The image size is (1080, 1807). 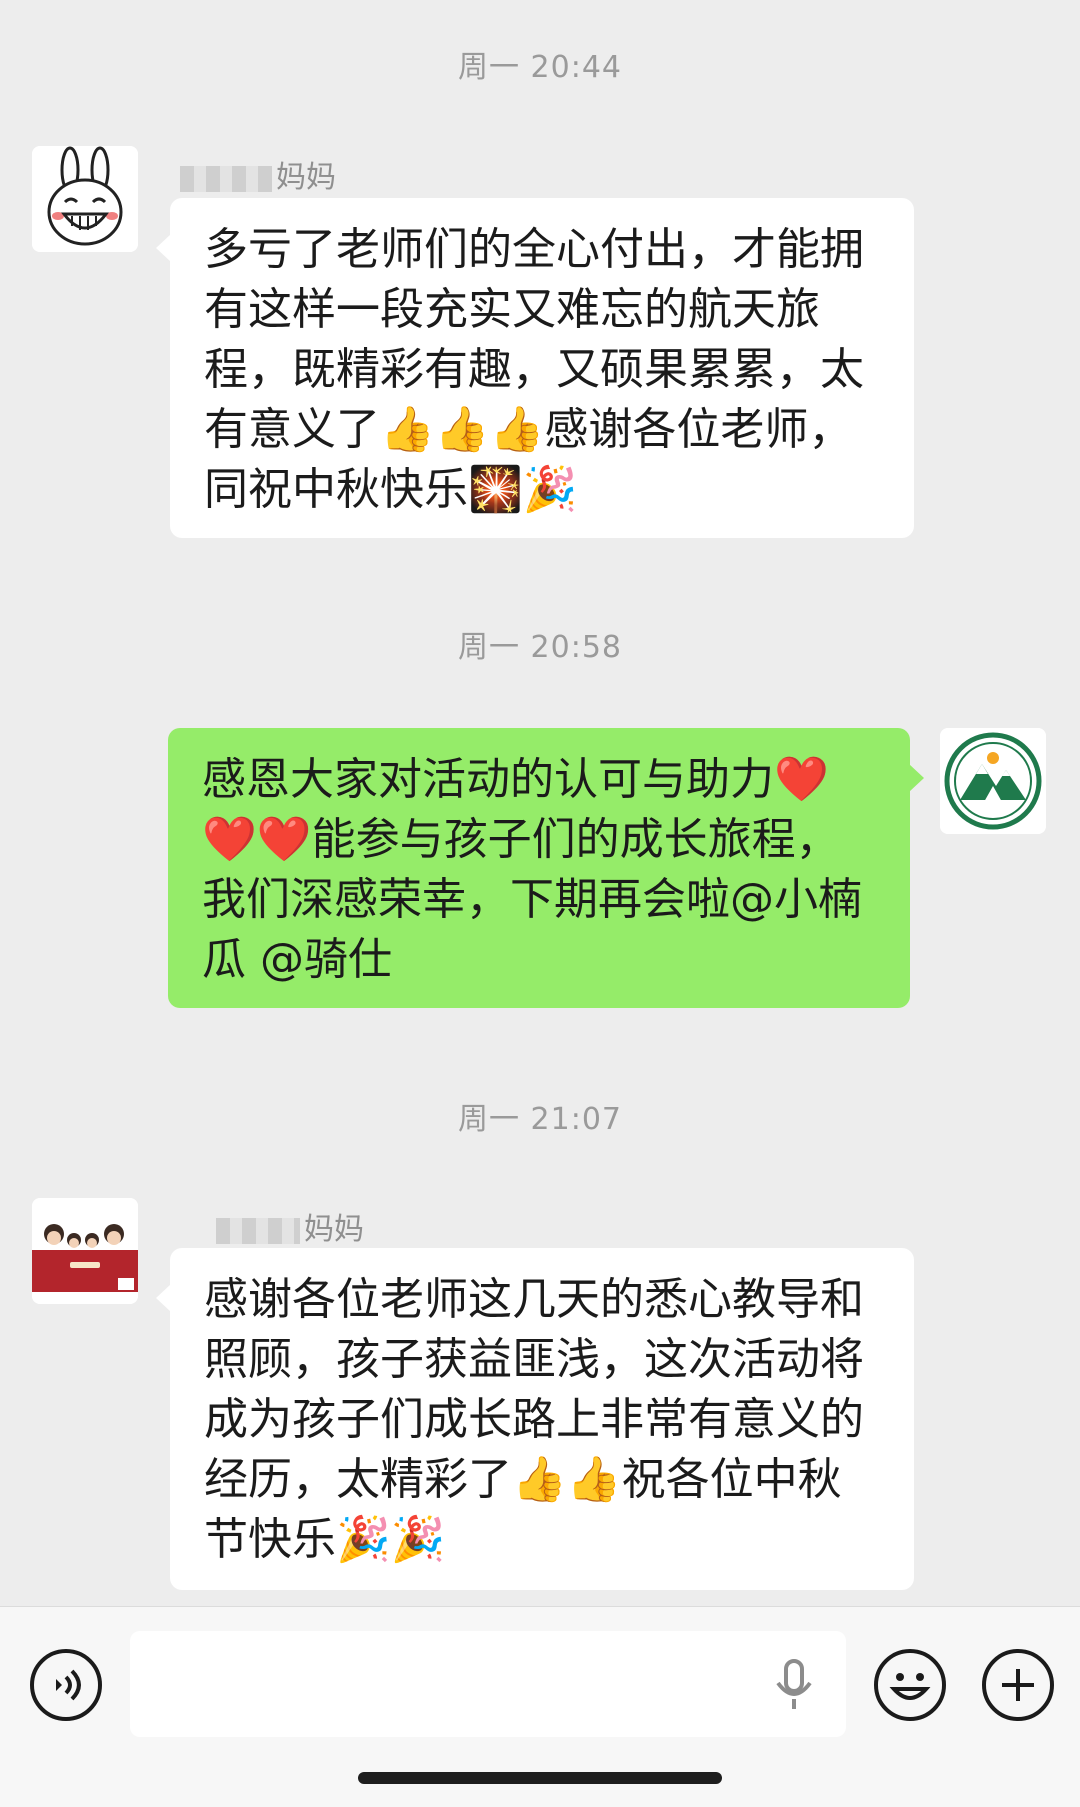 I want to click on rabbit-avatar-icon, so click(x=85, y=199).